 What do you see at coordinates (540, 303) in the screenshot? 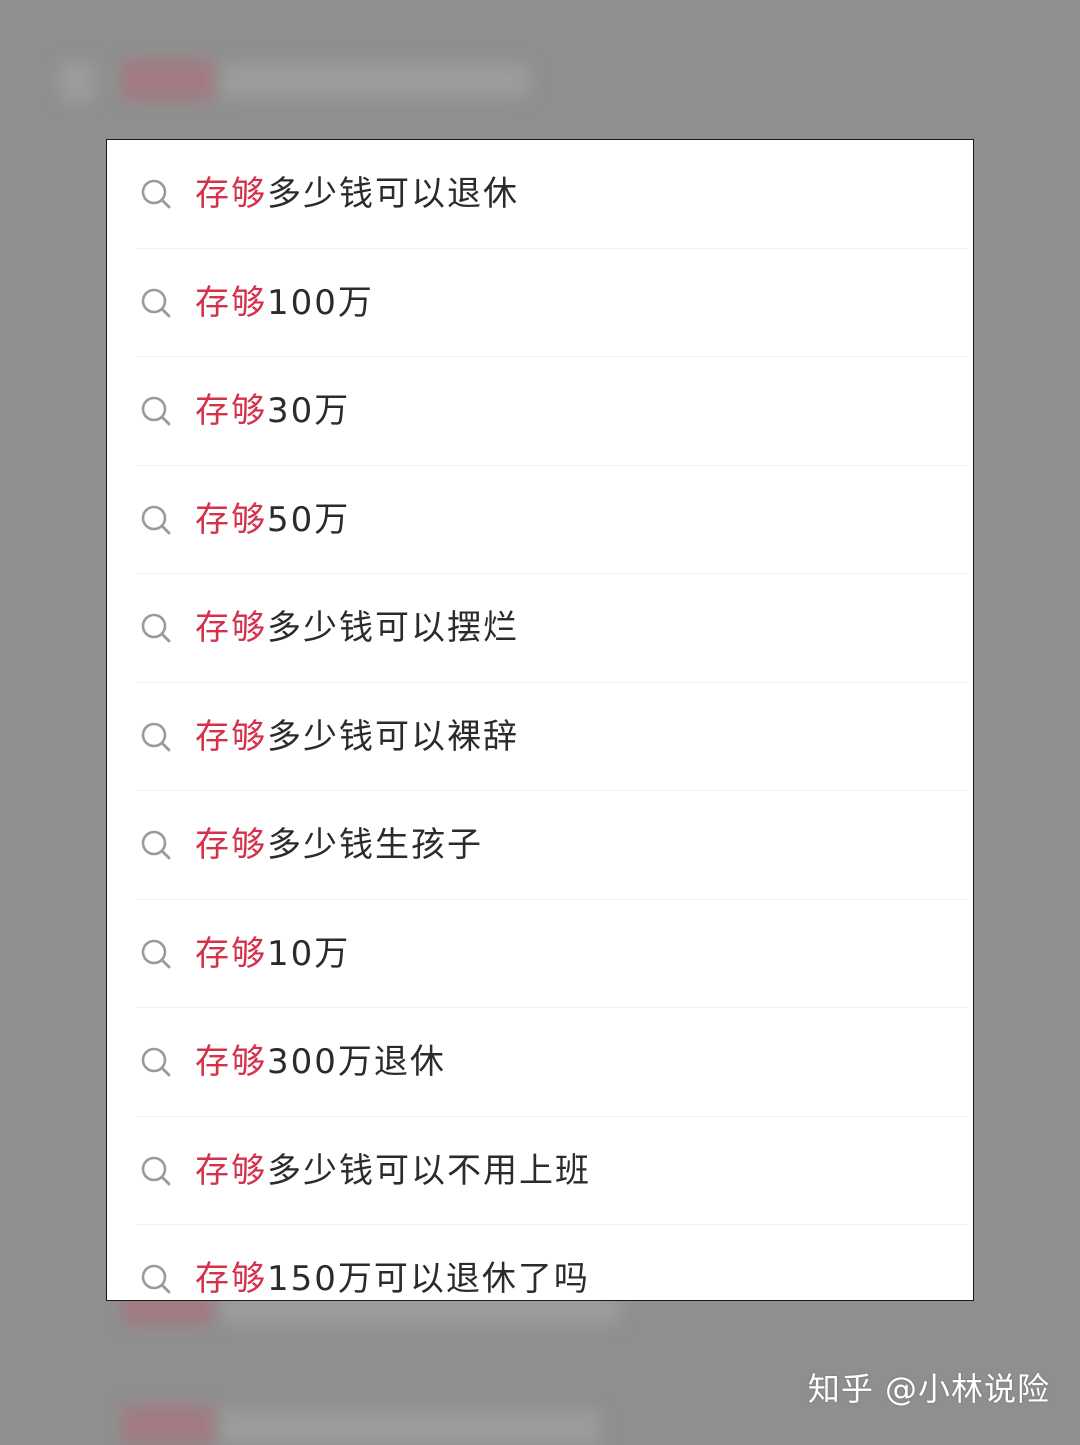
I see `suggestion-item: 存够100万` at bounding box center [540, 303].